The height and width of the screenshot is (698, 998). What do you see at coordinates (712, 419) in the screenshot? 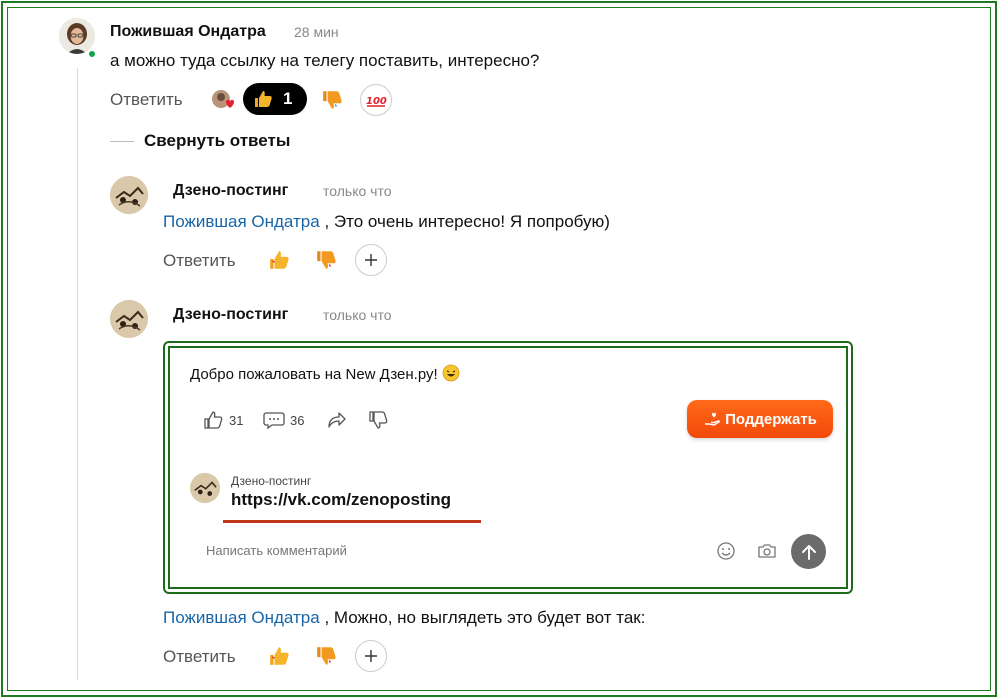
I see `donate-hand-icon` at bounding box center [712, 419].